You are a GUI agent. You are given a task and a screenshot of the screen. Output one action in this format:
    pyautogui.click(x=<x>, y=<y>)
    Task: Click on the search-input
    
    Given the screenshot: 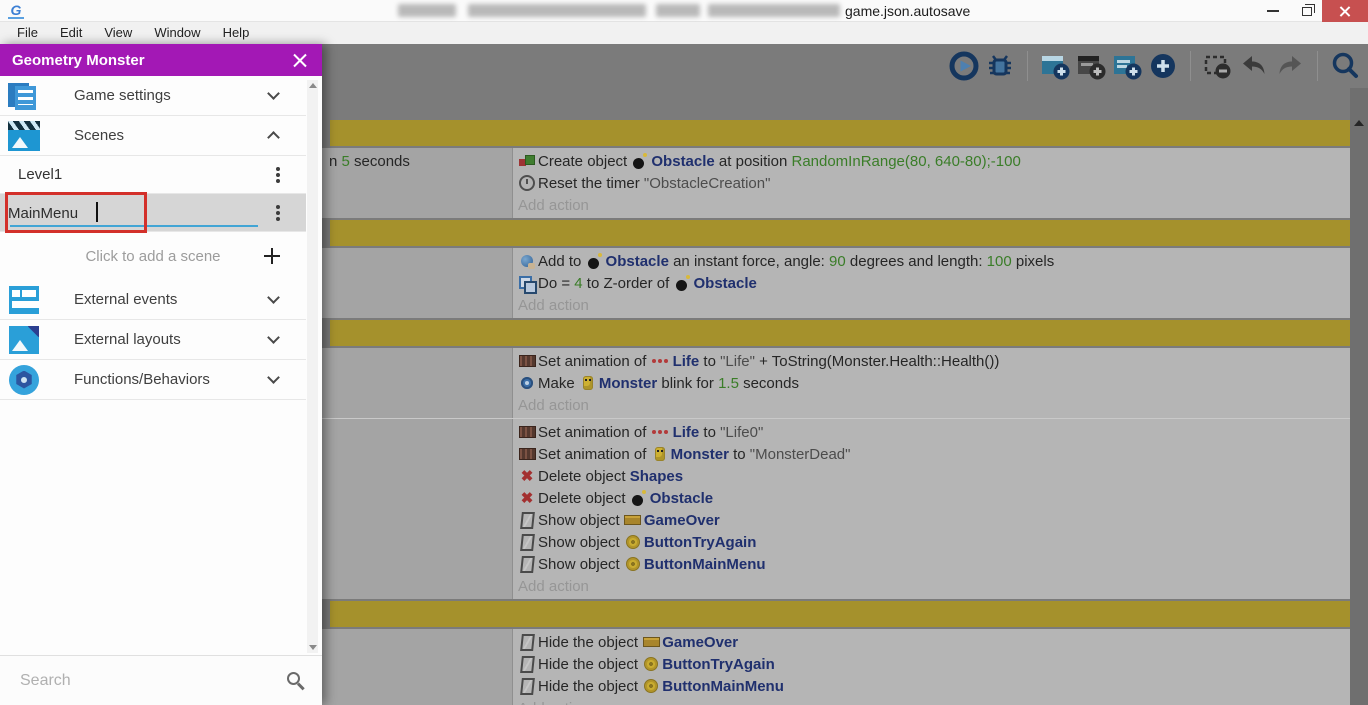 What is the action you would take?
    pyautogui.click(x=140, y=680)
    